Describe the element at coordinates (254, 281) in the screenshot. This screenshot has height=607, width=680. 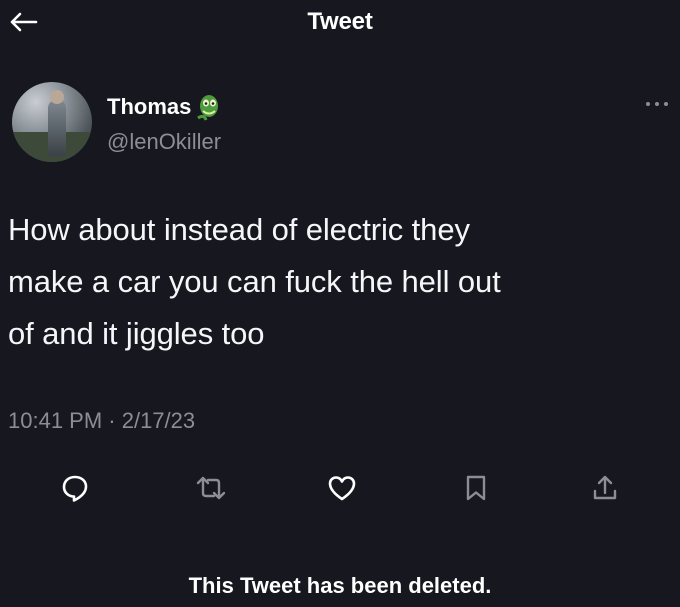
I see `tweet-text-line: make a car you can fuck the hell out` at that location.